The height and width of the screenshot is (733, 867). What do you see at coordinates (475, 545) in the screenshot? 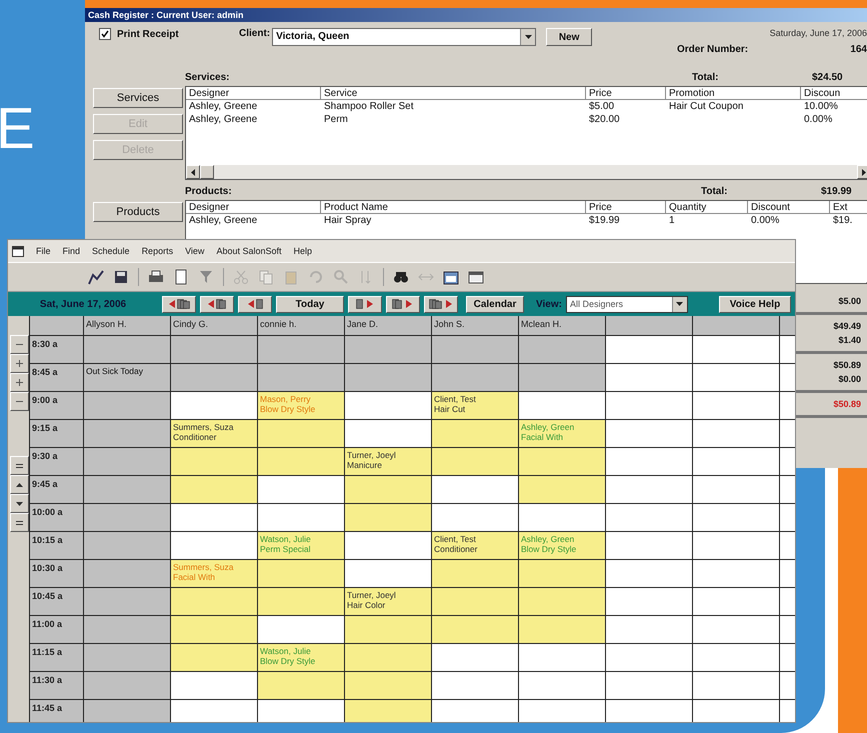
I see `time-slot: Client, Test Conditioner` at bounding box center [475, 545].